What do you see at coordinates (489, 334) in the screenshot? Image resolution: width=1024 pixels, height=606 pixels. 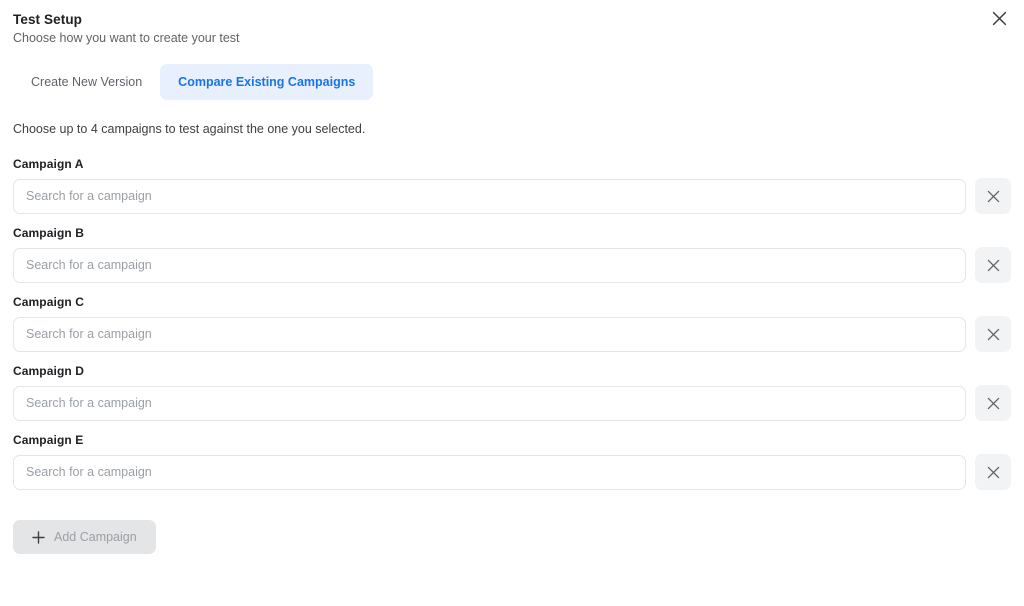 I see `campaign-search-input-c` at bounding box center [489, 334].